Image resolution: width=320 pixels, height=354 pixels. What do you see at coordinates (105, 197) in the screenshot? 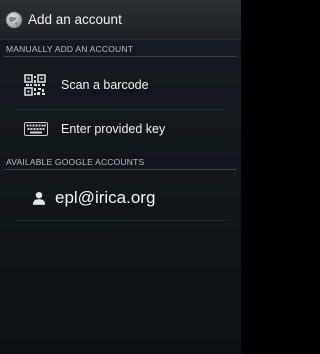
I see `account-email-label: epl@irica.org` at bounding box center [105, 197].